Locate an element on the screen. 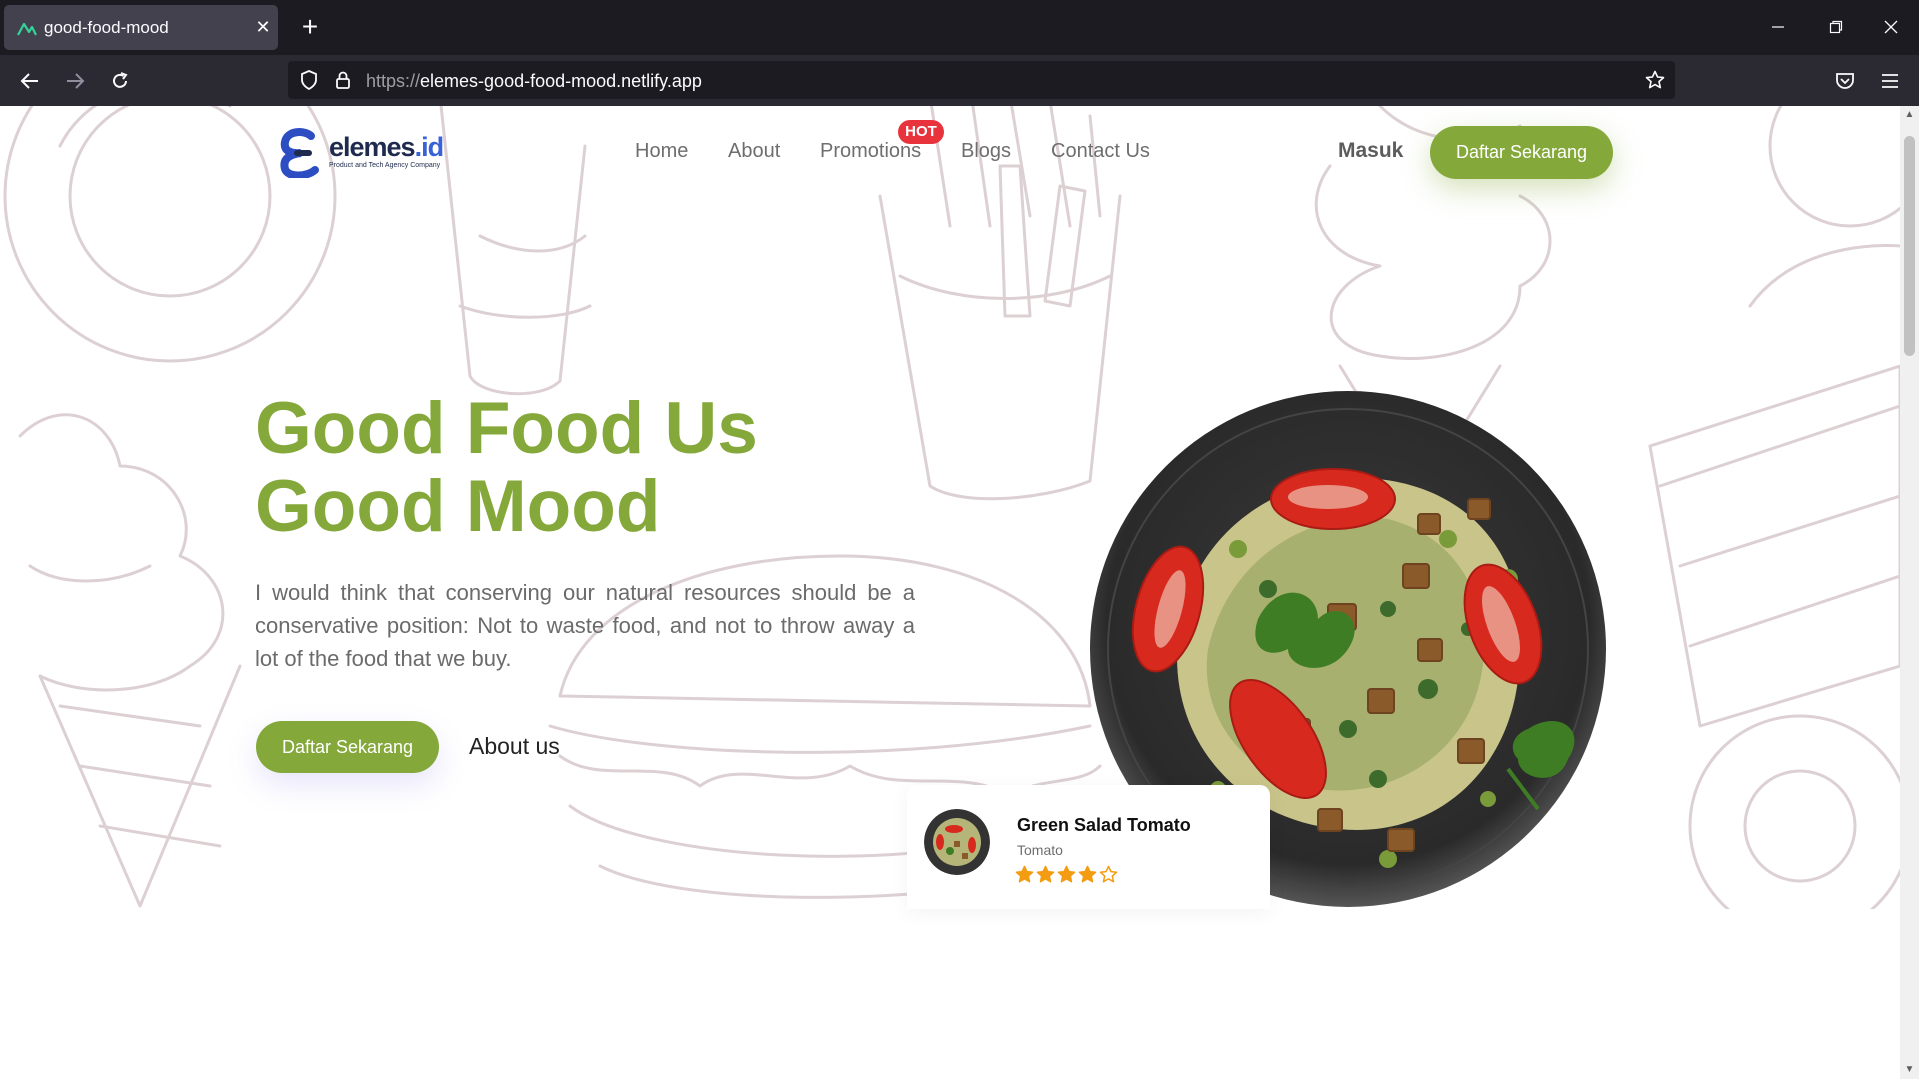  food-card-rating is located at coordinates (1066, 874).